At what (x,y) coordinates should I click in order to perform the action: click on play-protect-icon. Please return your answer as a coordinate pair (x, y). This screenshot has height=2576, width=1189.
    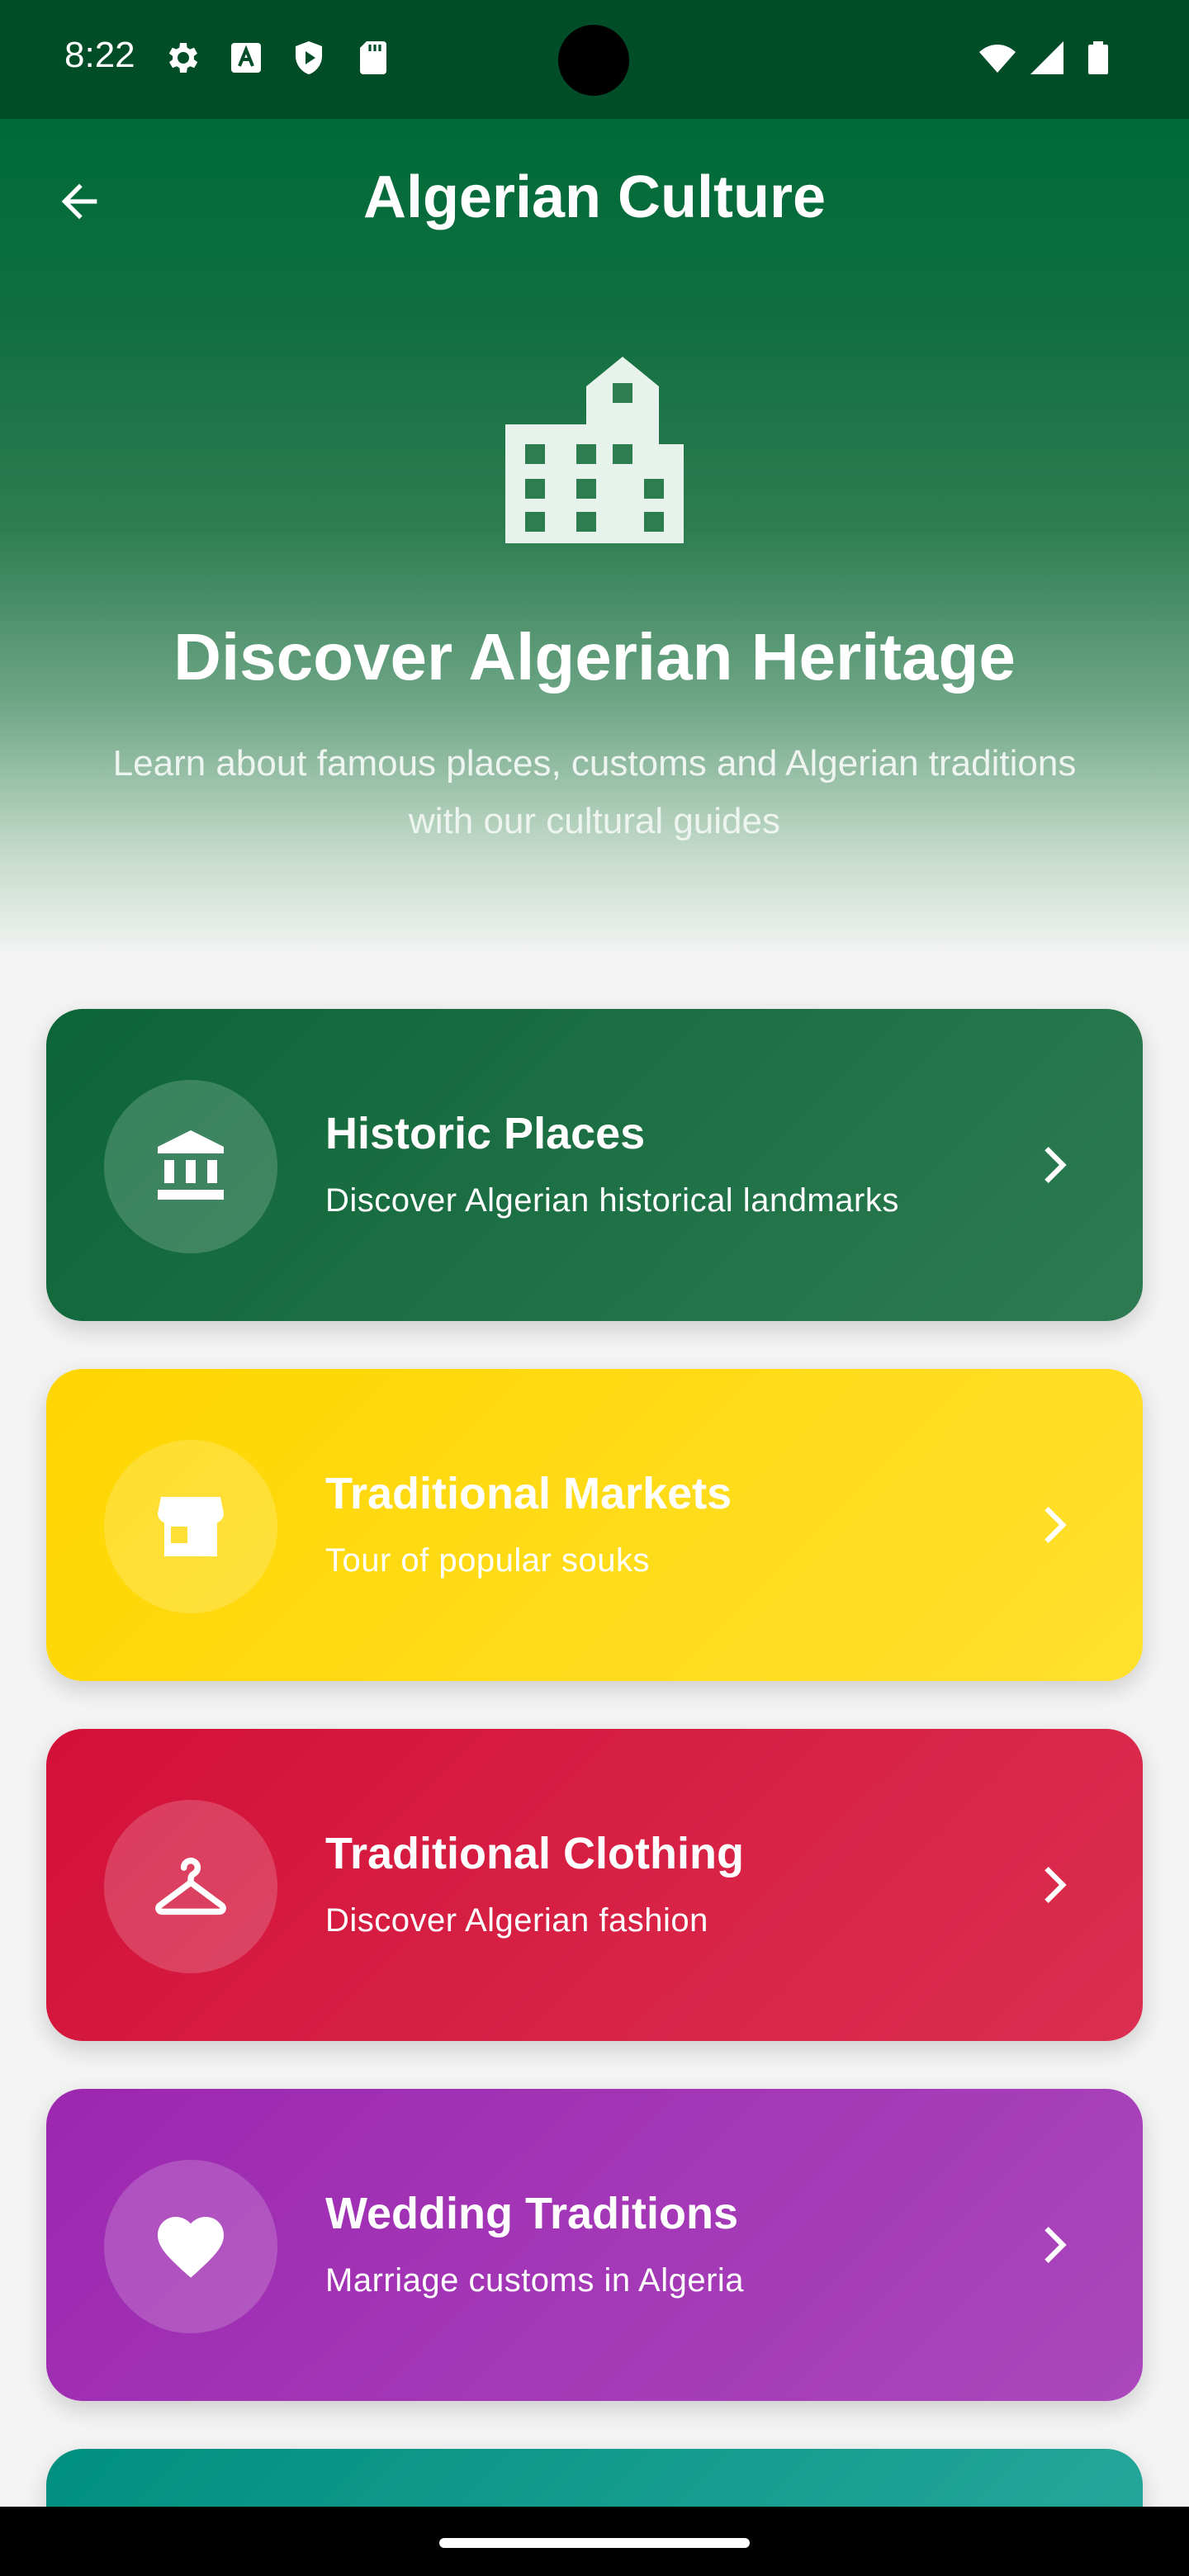
    Looking at the image, I should click on (309, 57).